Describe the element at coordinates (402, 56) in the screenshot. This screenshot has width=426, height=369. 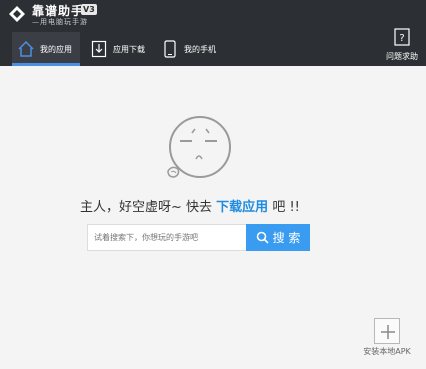
I see `help-label: 问题求助` at that location.